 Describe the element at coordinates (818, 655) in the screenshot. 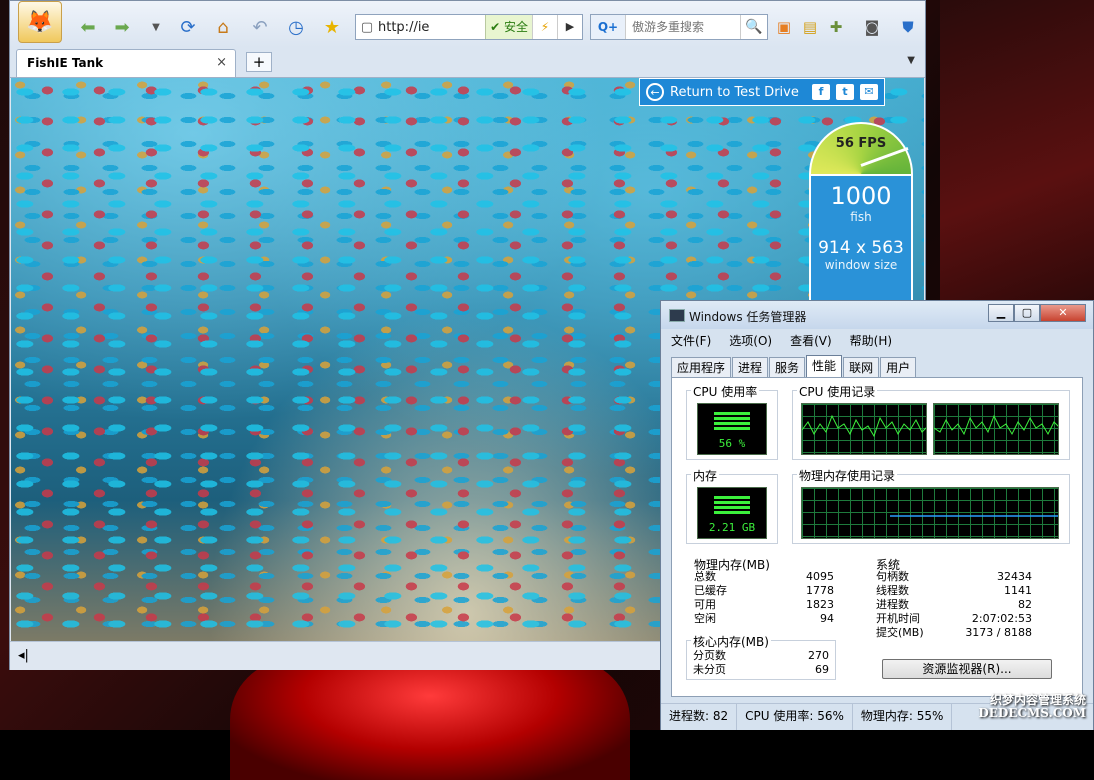

I see `value-paged: 270` at that location.